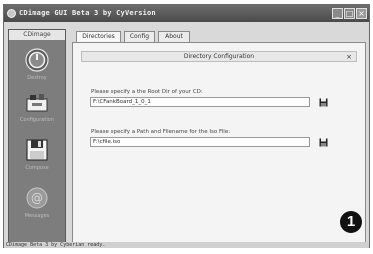 This screenshot has width=373, height=254. What do you see at coordinates (174, 36) in the screenshot?
I see `tab-about: About` at bounding box center [174, 36].